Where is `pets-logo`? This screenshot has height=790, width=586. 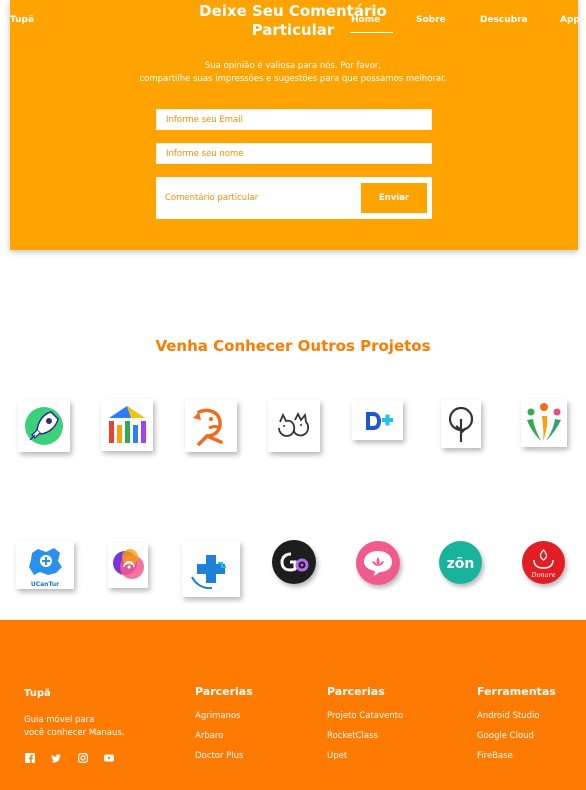 pets-logo is located at coordinates (294, 426).